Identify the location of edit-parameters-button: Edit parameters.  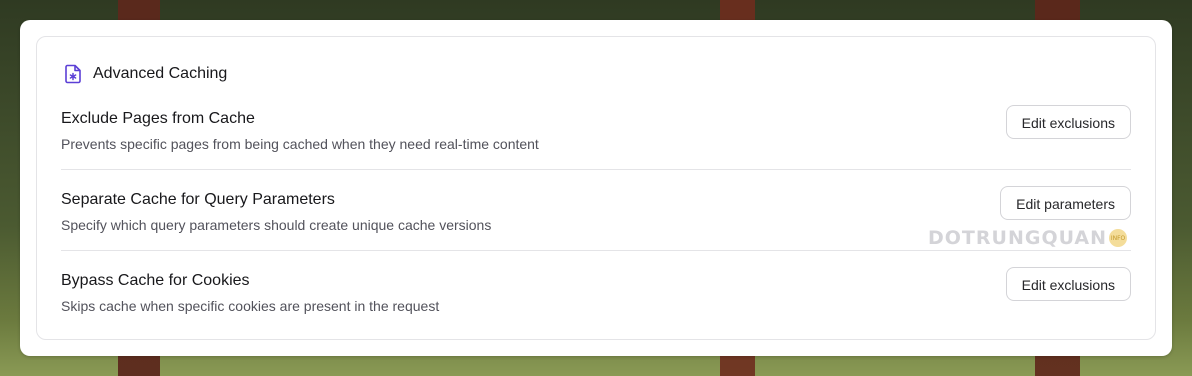
(1065, 203).